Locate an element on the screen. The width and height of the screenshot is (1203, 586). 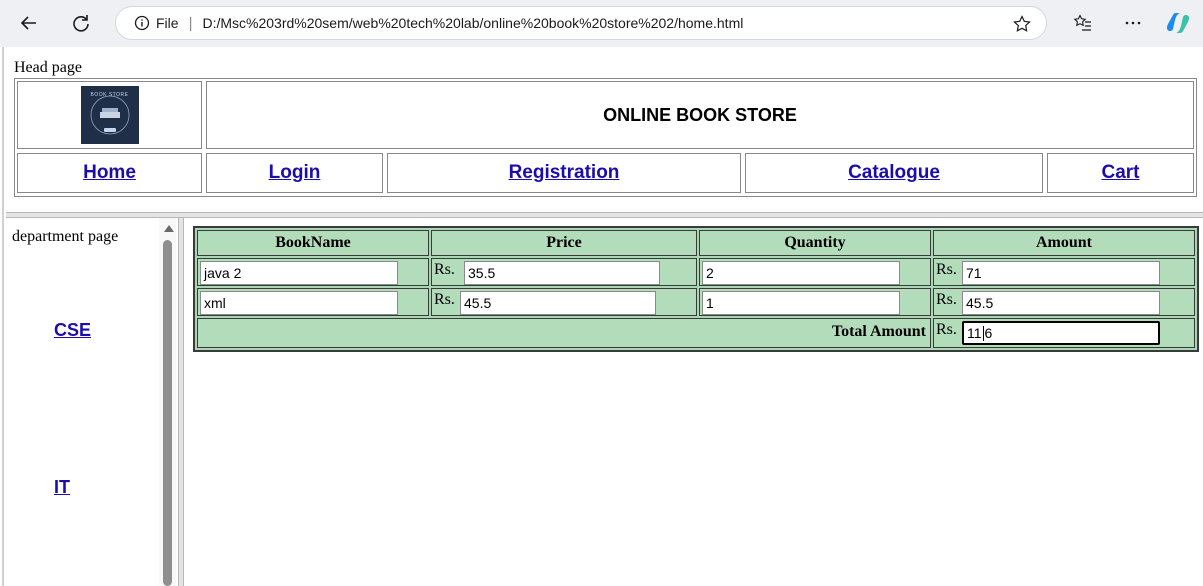
table-row-2-price-cell: Rs. 45.5 is located at coordinates (564, 302).